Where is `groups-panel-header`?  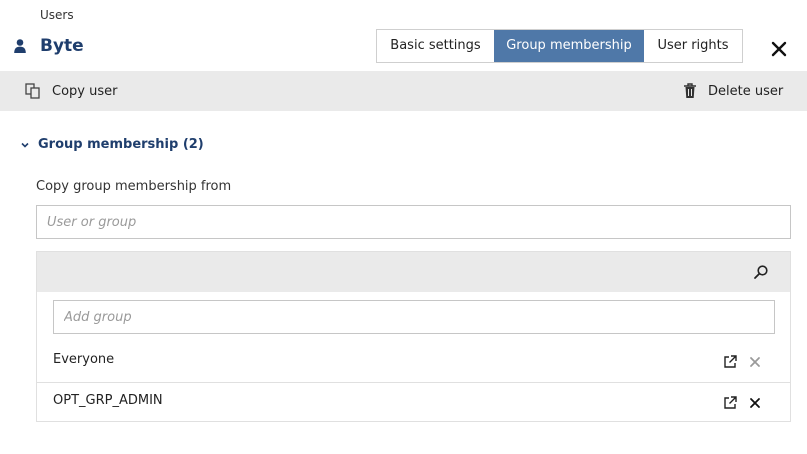 groups-panel-header is located at coordinates (413, 272).